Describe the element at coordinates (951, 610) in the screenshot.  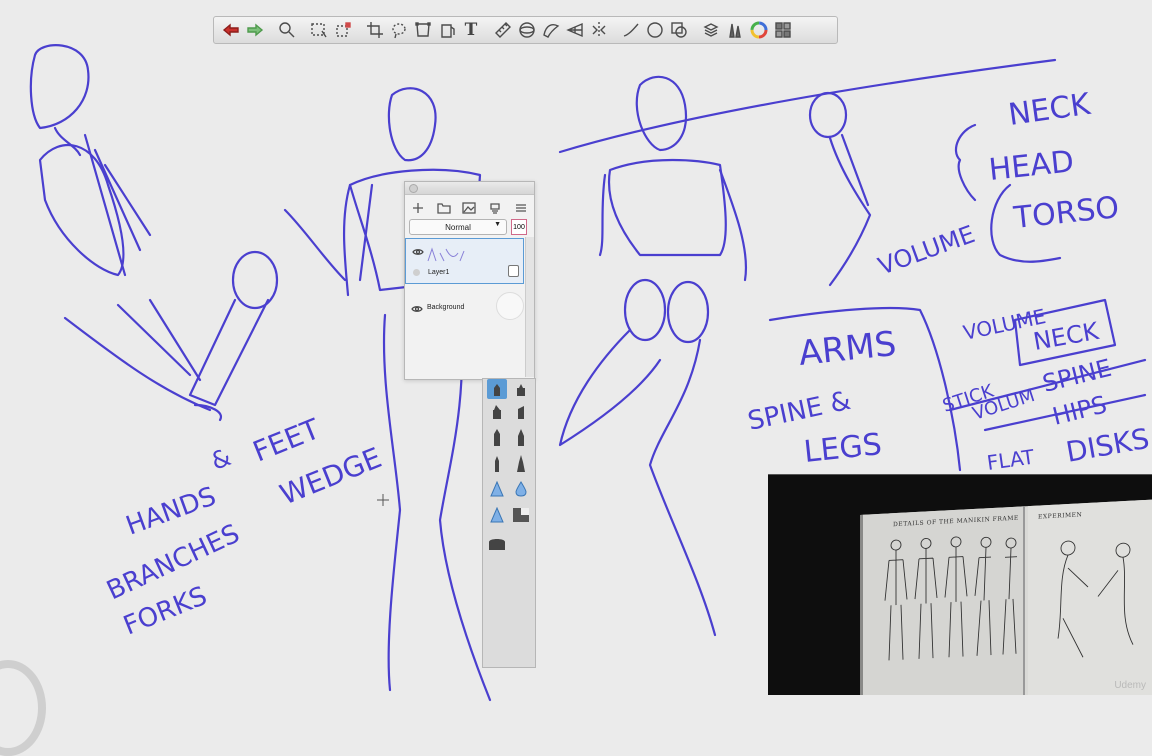
I see `manikin-figures` at that location.